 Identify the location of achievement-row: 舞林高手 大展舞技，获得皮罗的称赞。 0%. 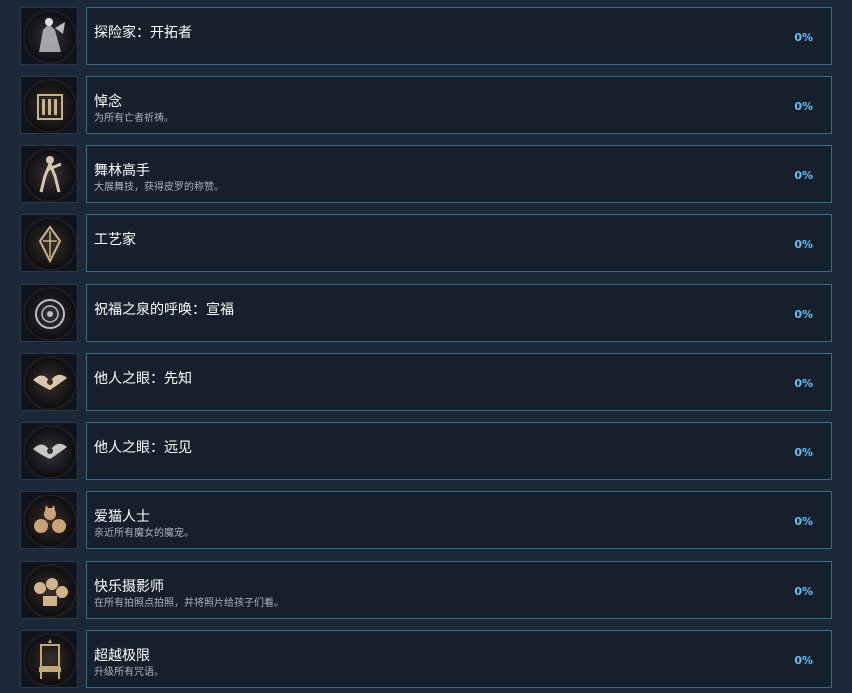
(426, 174).